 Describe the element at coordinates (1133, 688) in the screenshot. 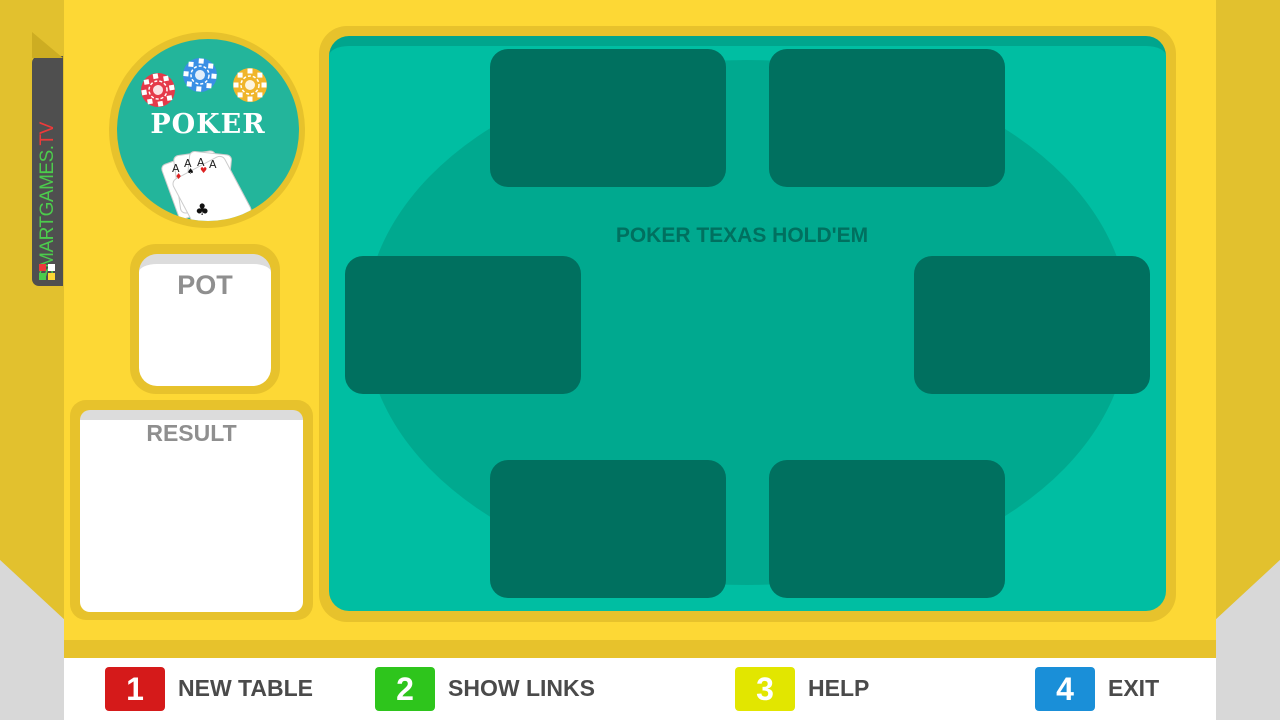

I see `exit-button: EXIT` at that location.